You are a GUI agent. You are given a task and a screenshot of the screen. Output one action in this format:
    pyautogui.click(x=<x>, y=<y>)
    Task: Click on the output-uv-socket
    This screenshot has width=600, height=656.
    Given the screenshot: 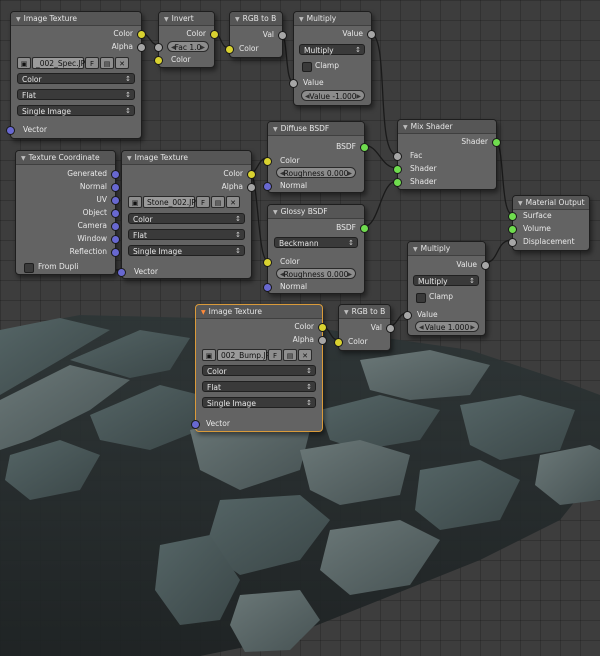 What is the action you would take?
    pyautogui.click(x=115, y=200)
    